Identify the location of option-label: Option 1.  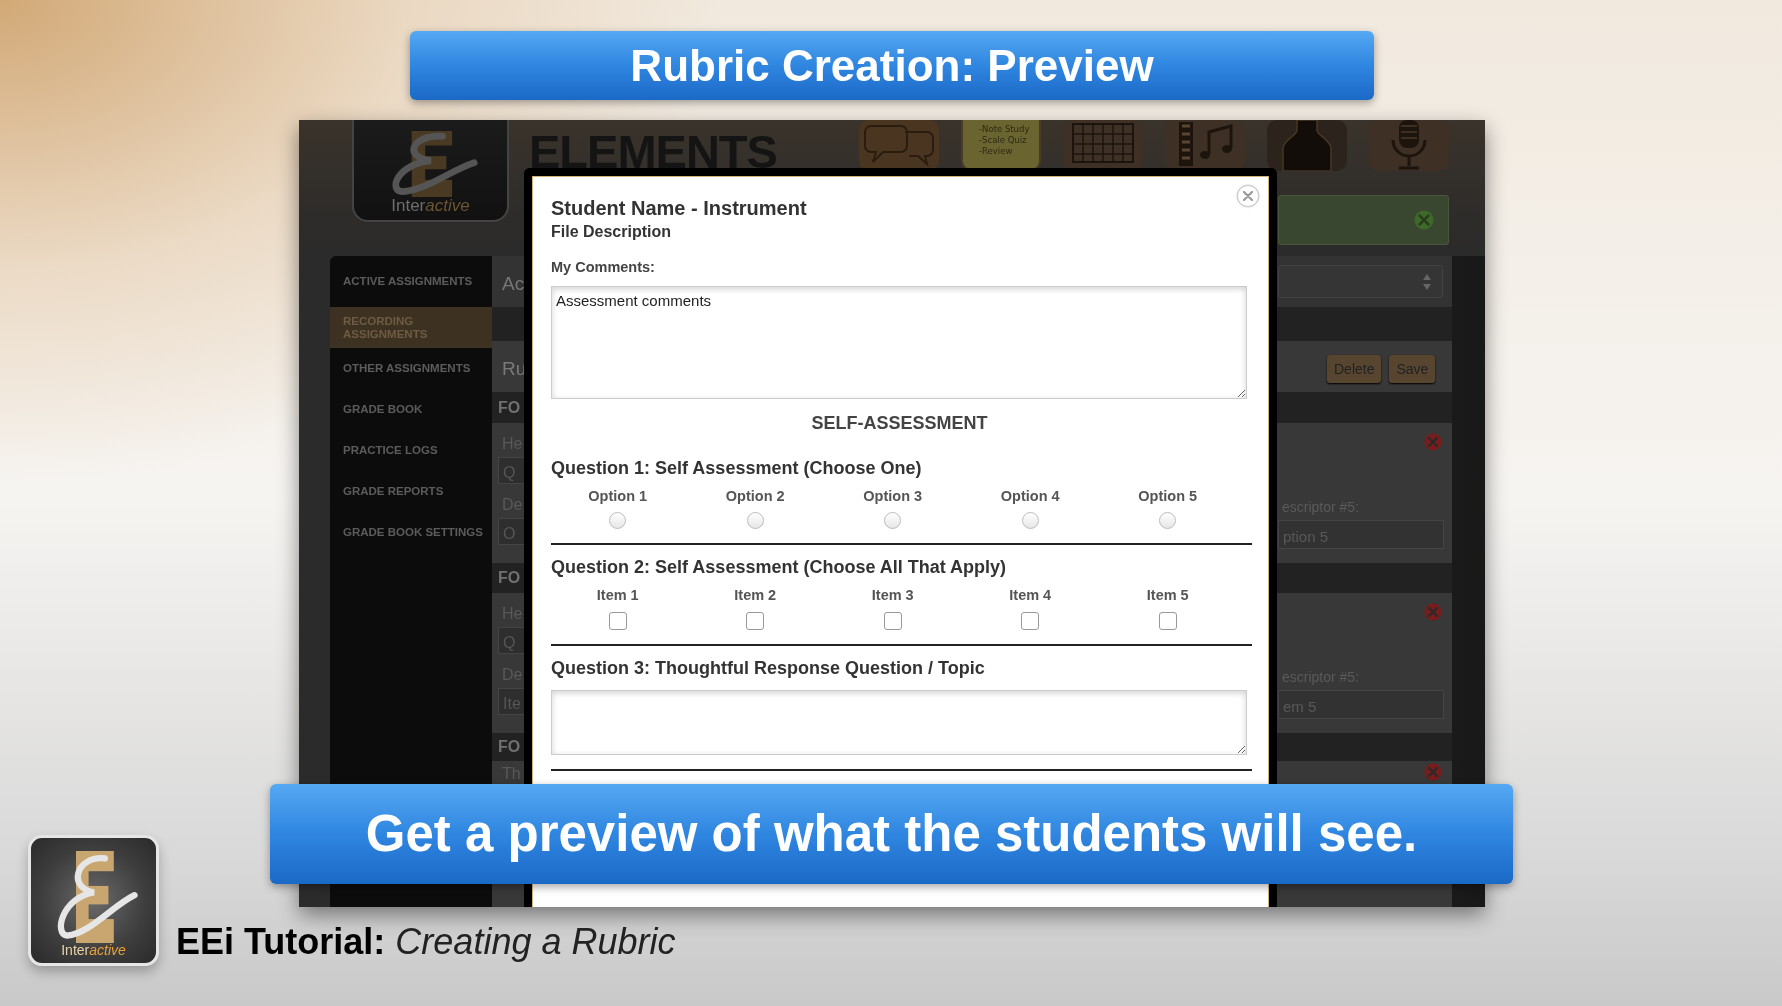
(618, 496).